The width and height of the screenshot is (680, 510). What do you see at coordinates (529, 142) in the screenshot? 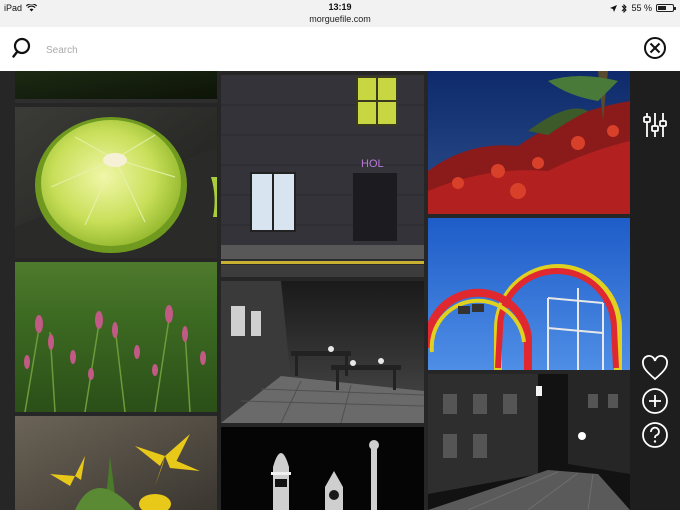
I see `red-foliage-lake-photo` at bounding box center [529, 142].